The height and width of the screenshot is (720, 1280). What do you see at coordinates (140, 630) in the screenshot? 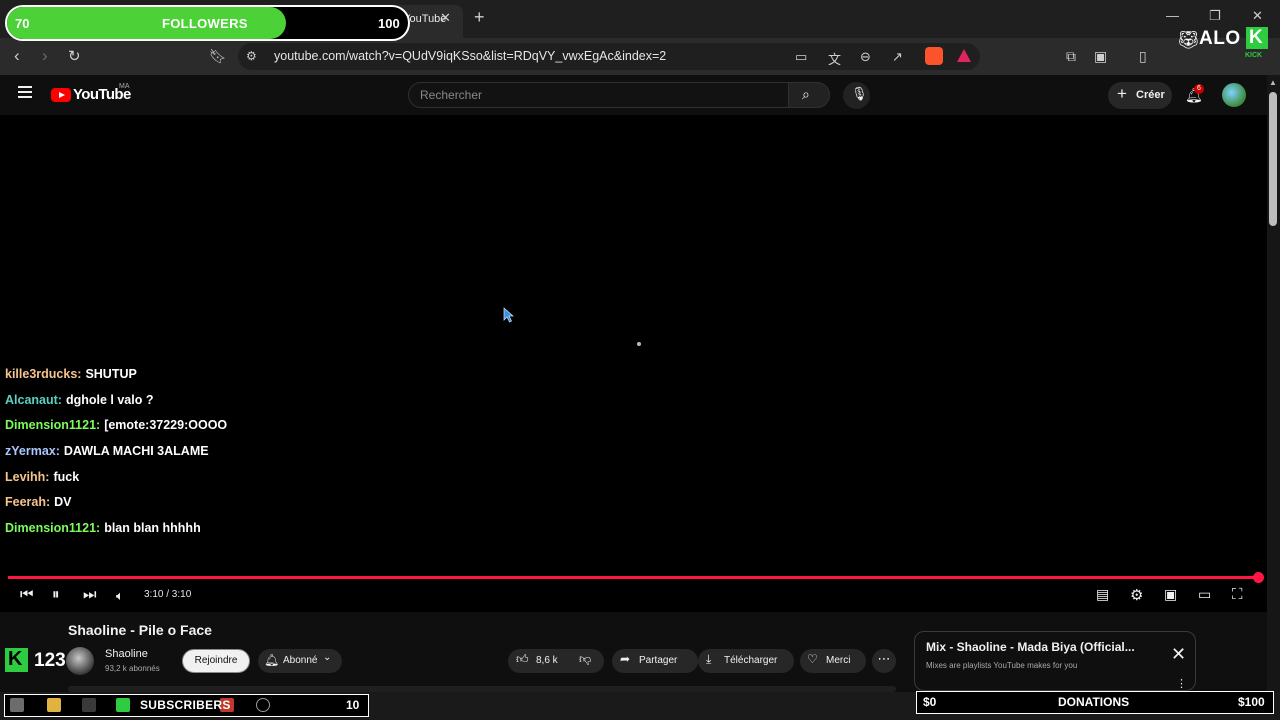
I see `video-title: Shaoline - Pile o Face` at bounding box center [140, 630].